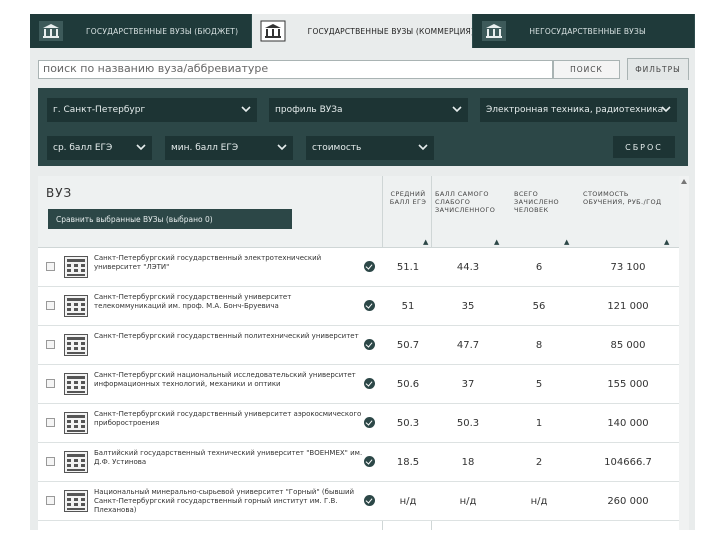 This screenshot has width=720, height=540. Describe the element at coordinates (295, 69) in the screenshot. I see `search-input: поиск по названию вуза/аббревиатуре` at that location.